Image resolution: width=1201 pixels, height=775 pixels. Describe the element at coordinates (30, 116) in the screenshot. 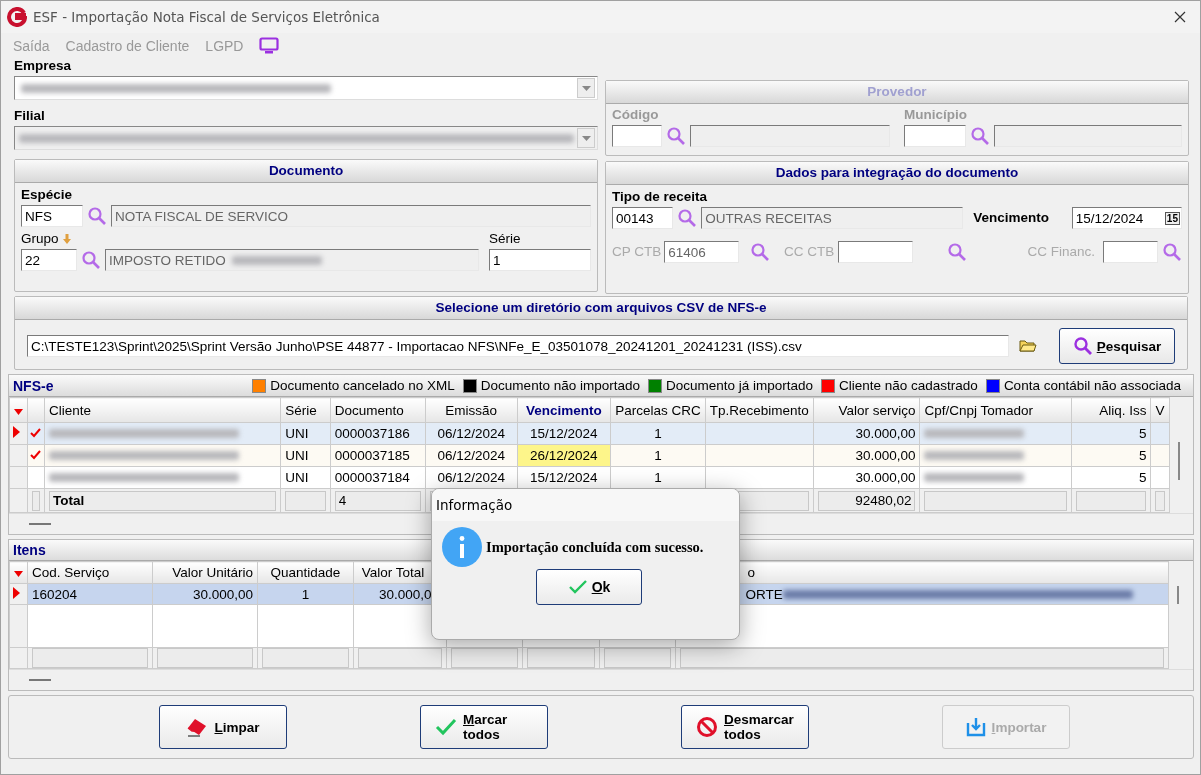

I see `field-label: Filial` at that location.